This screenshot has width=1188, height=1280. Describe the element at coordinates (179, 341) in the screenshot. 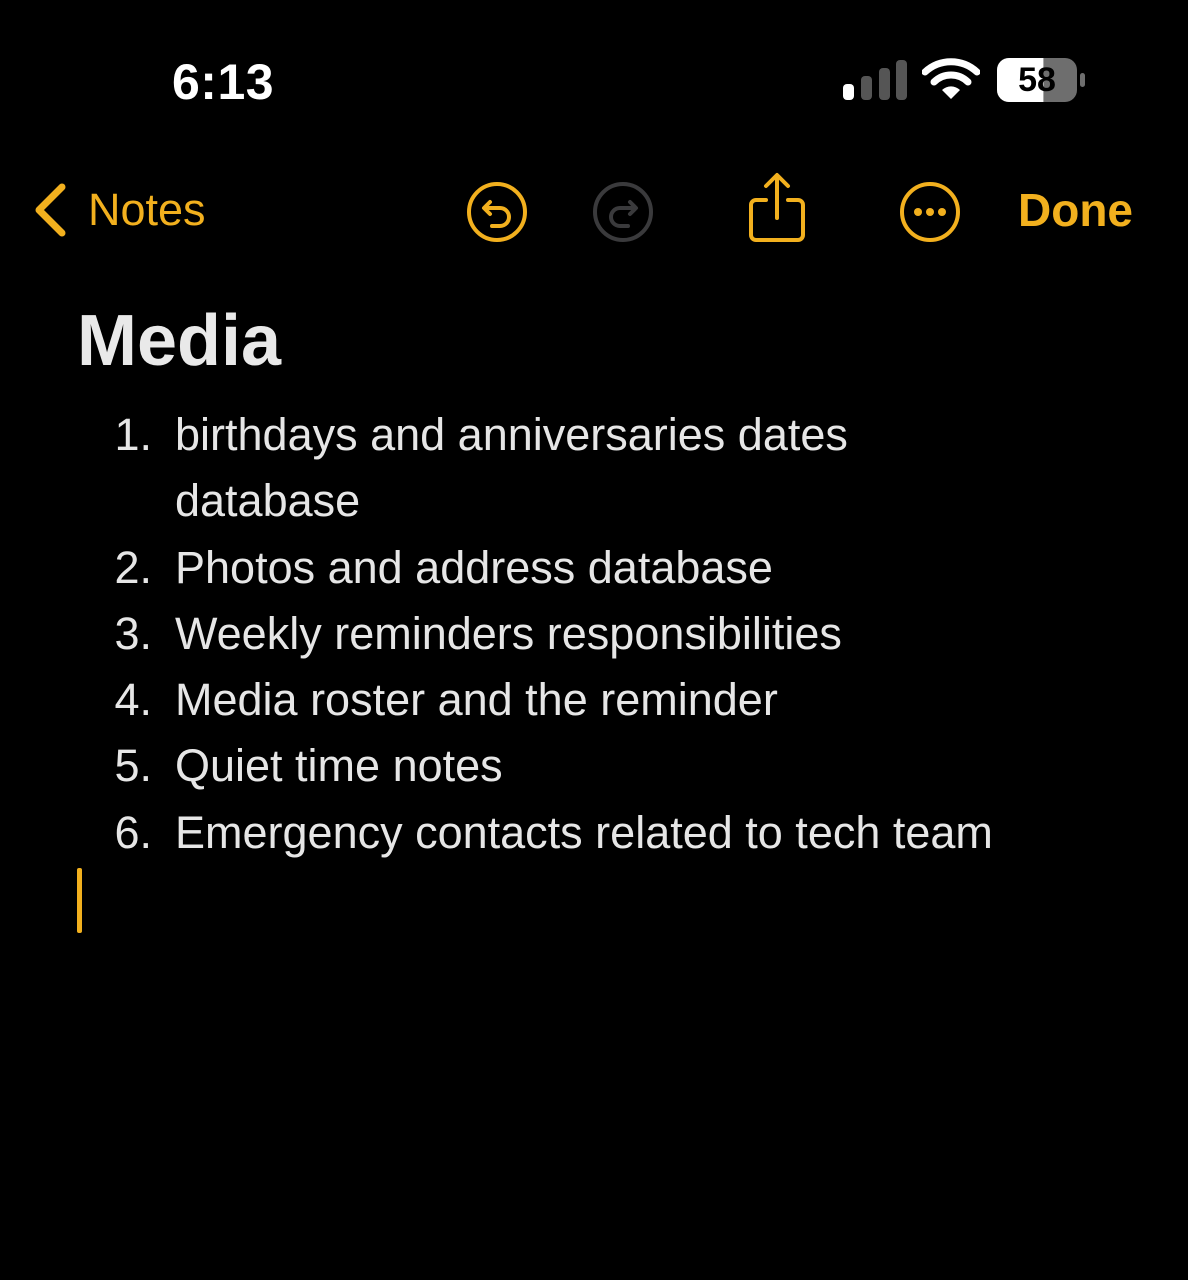

I see `note-title: Media` at that location.